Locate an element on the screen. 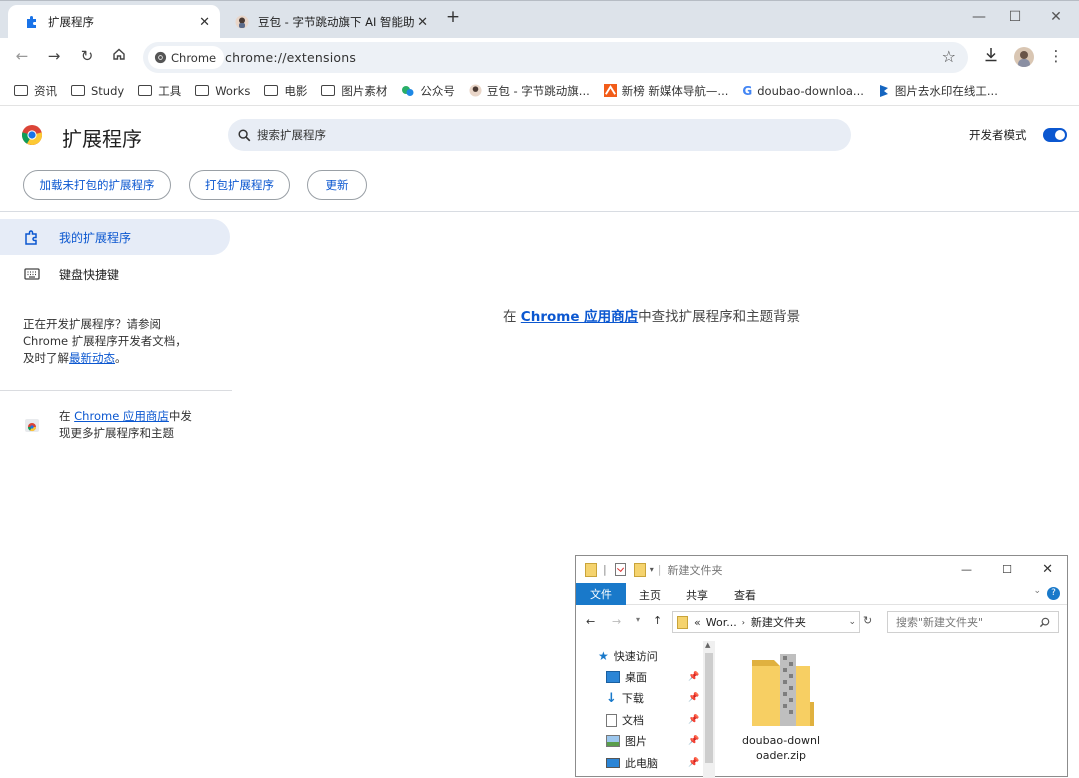 This screenshot has width=1079, height=778. bookmark-folder: Study is located at coordinates (97, 91).